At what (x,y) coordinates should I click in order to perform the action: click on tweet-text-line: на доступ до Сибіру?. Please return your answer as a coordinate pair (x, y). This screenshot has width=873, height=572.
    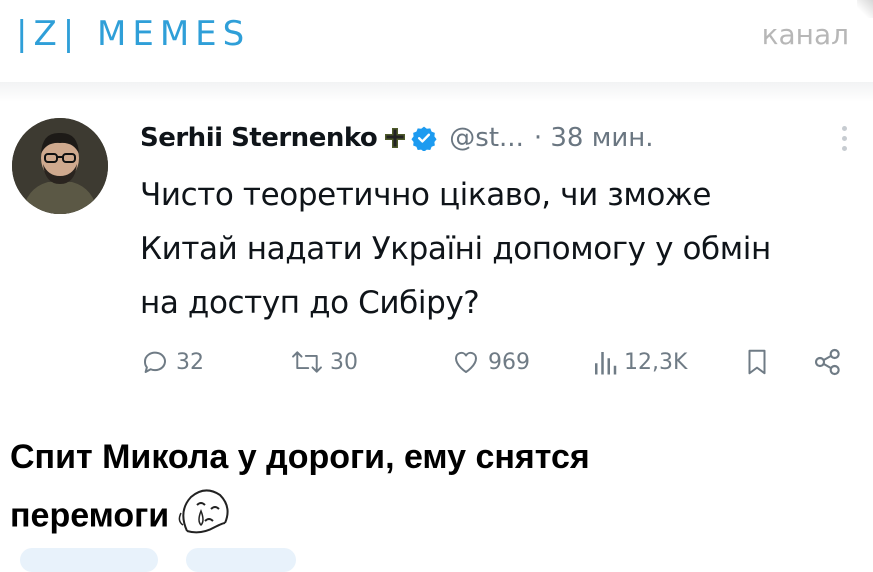
    Looking at the image, I should click on (310, 303).